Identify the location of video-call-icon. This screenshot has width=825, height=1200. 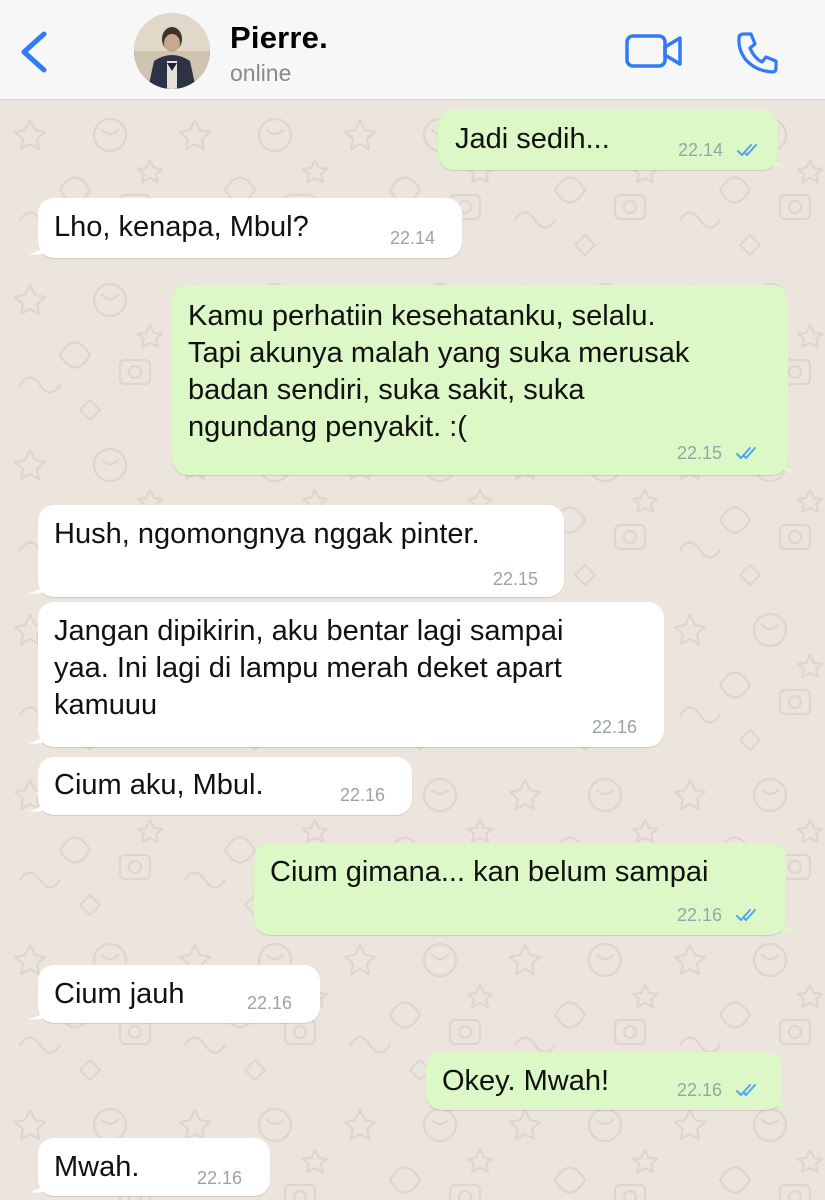
(653, 51).